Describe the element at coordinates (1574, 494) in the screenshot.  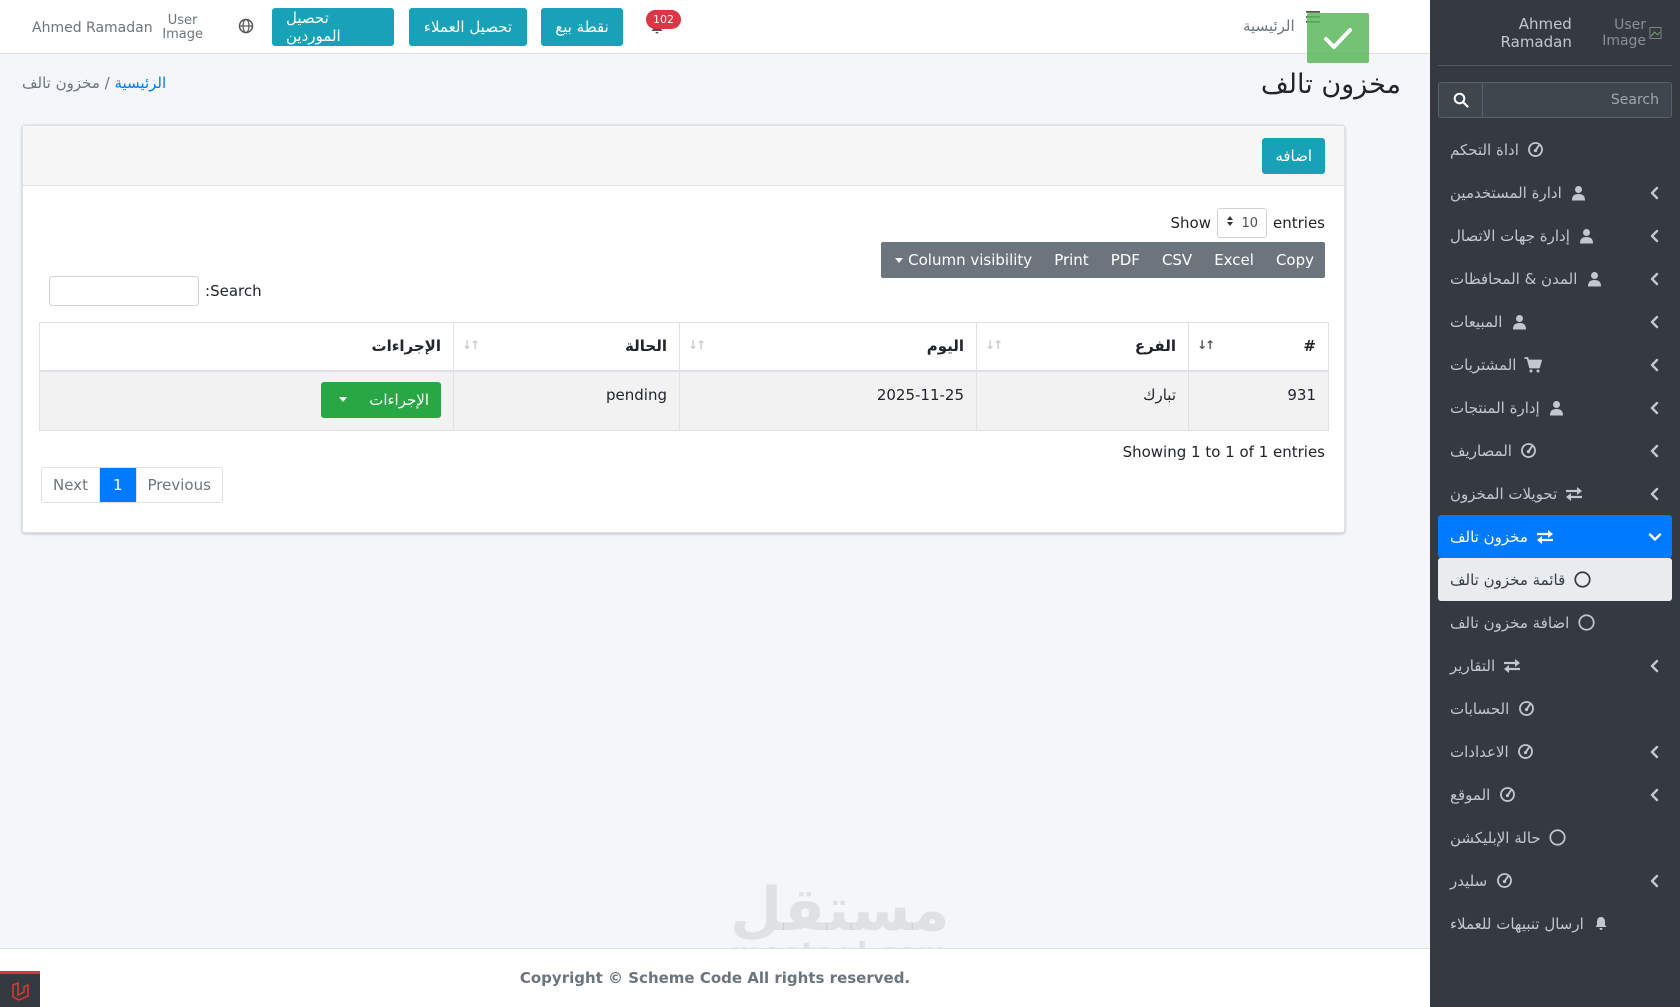
I see `exchange-icon` at that location.